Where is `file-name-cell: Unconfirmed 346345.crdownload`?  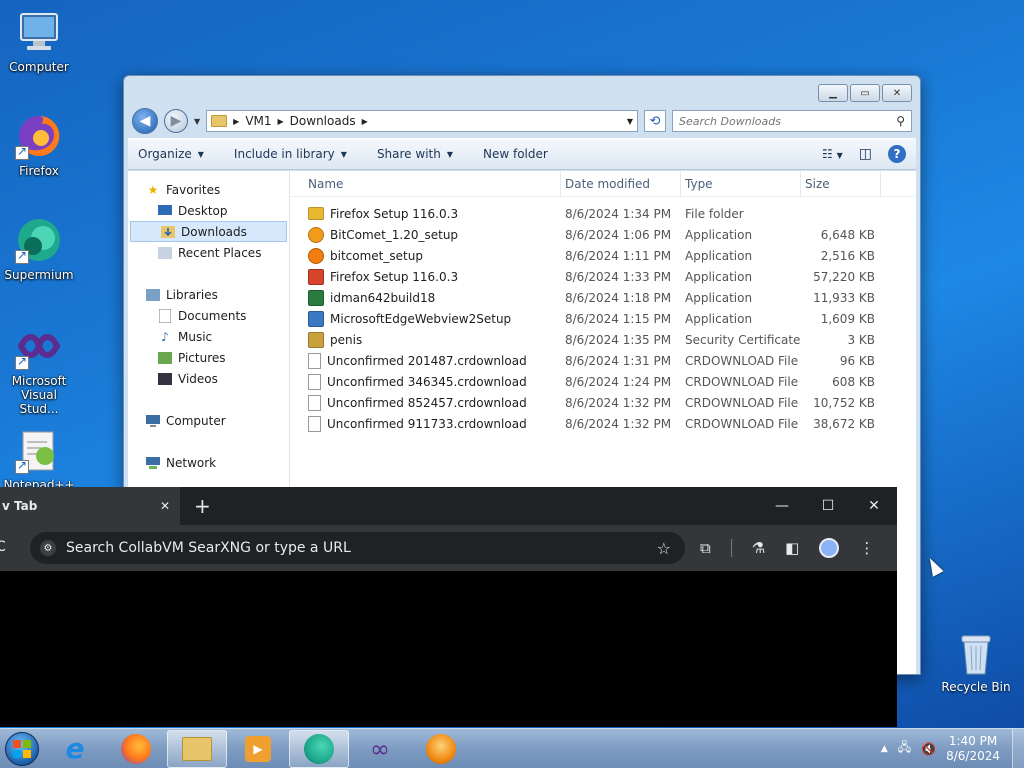 file-name-cell: Unconfirmed 346345.crdownload is located at coordinates (432, 381).